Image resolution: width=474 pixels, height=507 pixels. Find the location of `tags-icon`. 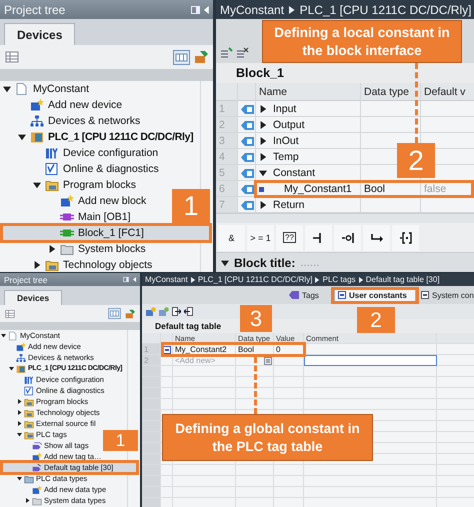

tags-icon is located at coordinates (37, 445).